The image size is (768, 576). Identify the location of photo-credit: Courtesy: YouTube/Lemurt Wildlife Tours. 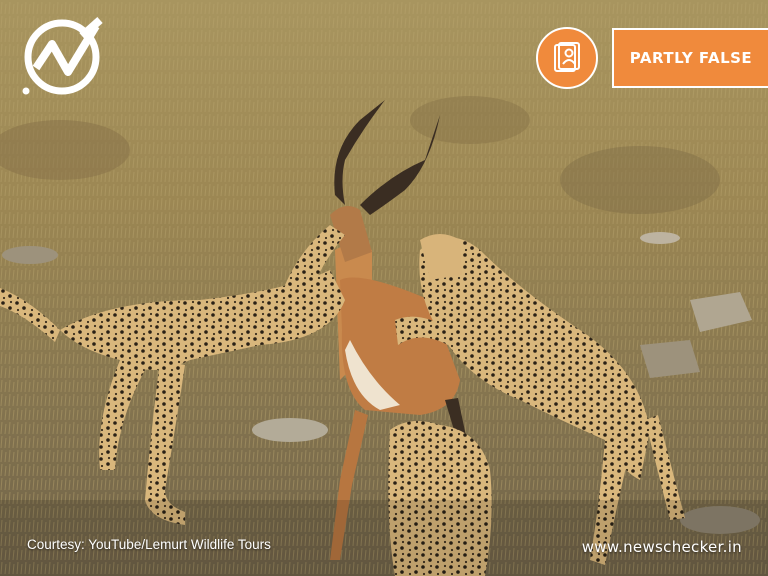
(149, 544).